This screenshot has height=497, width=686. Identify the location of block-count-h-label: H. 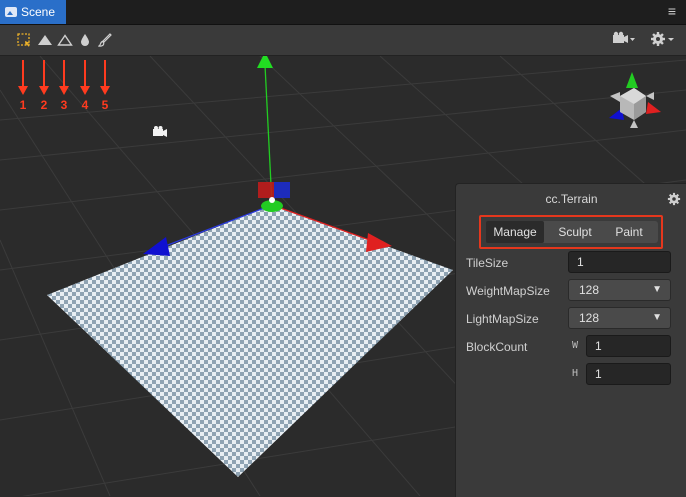
(575, 373).